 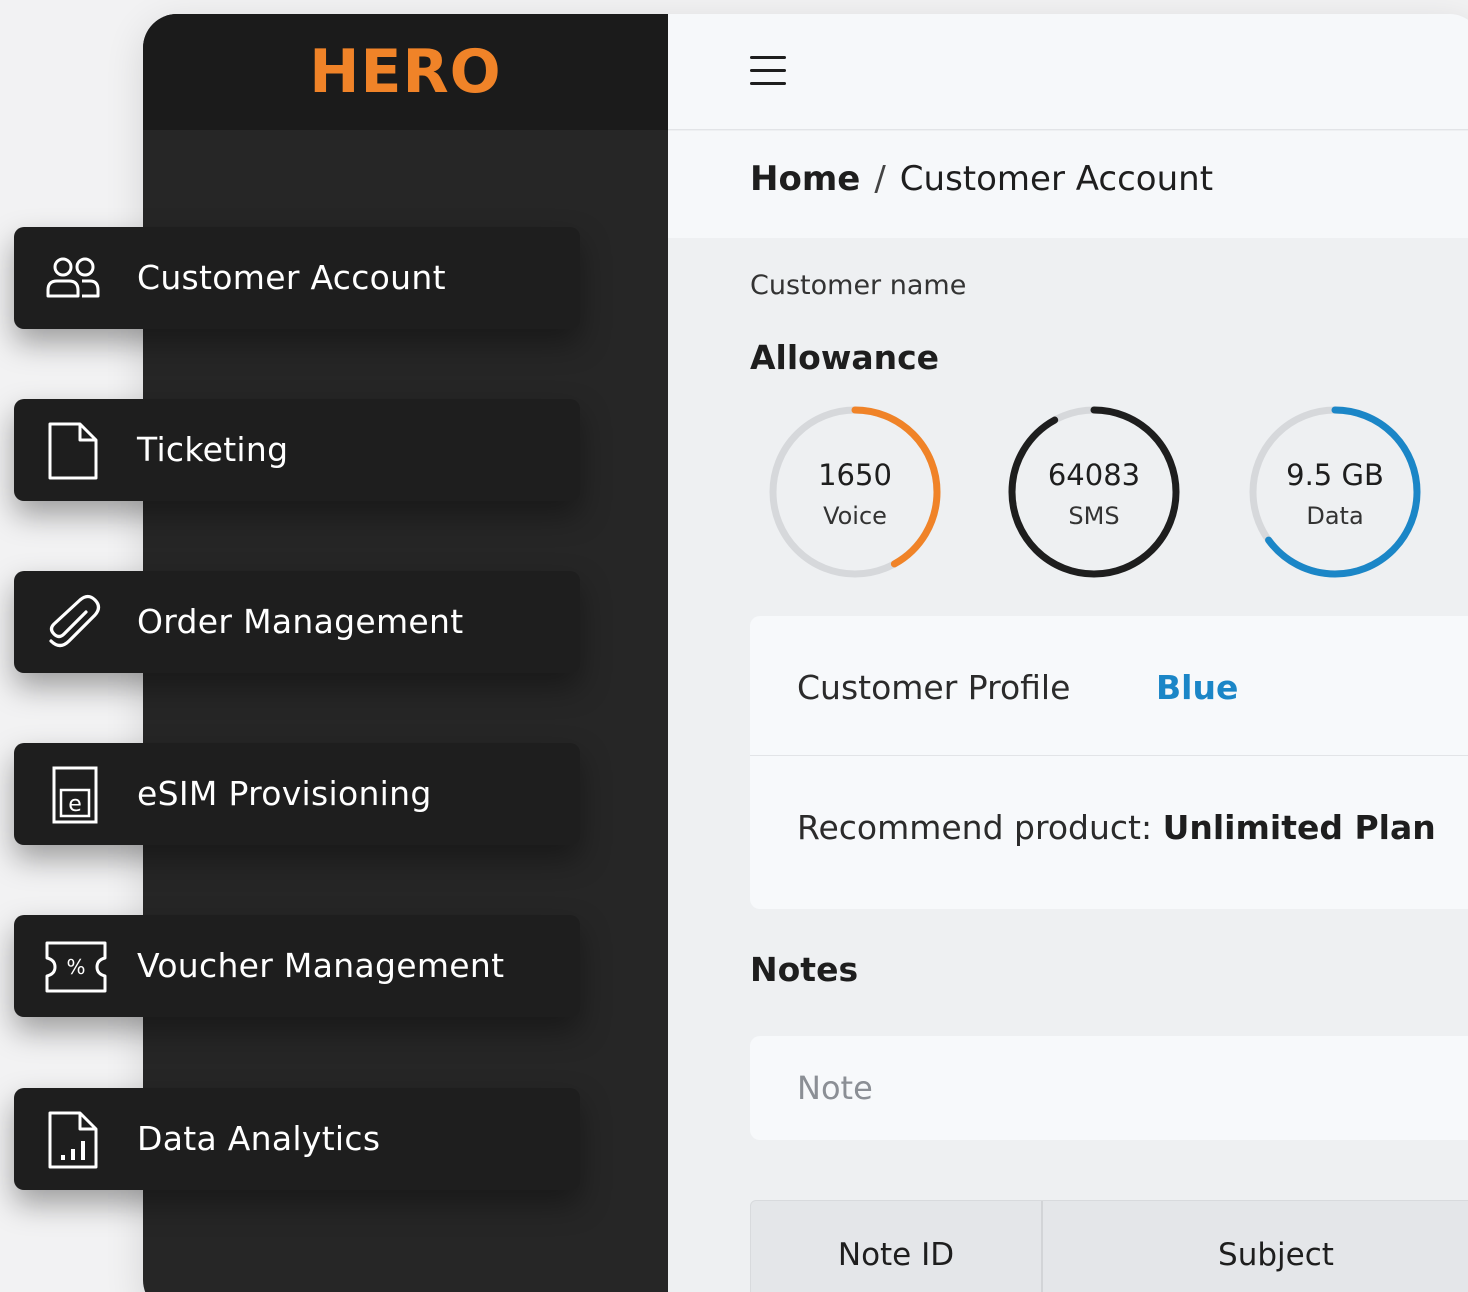 I want to click on customer-name-label: Customer name, so click(x=858, y=285).